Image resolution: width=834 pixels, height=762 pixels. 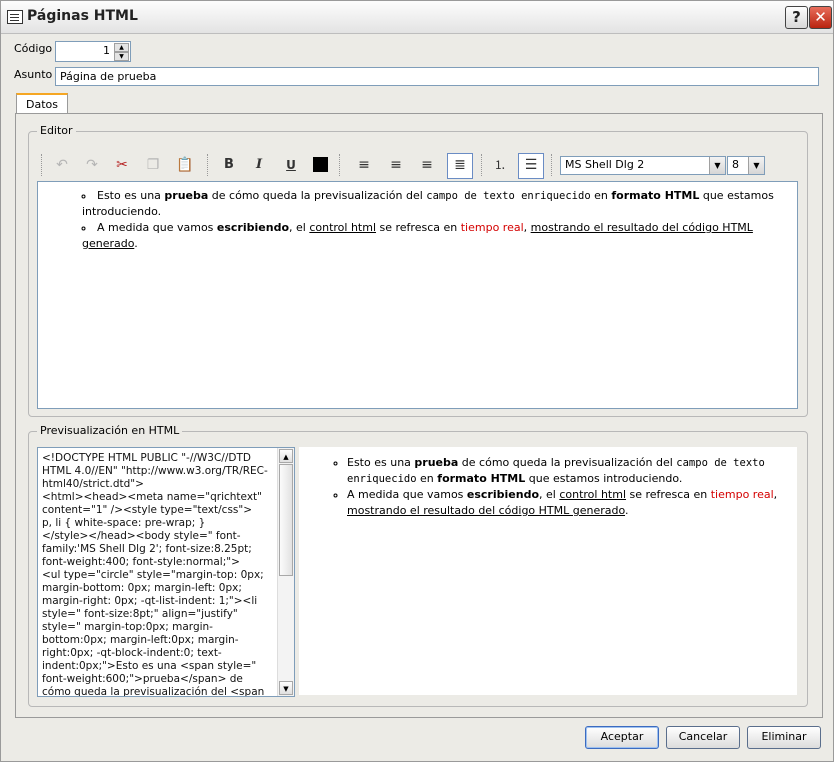 I want to click on close-button: ✕, so click(x=820, y=17).